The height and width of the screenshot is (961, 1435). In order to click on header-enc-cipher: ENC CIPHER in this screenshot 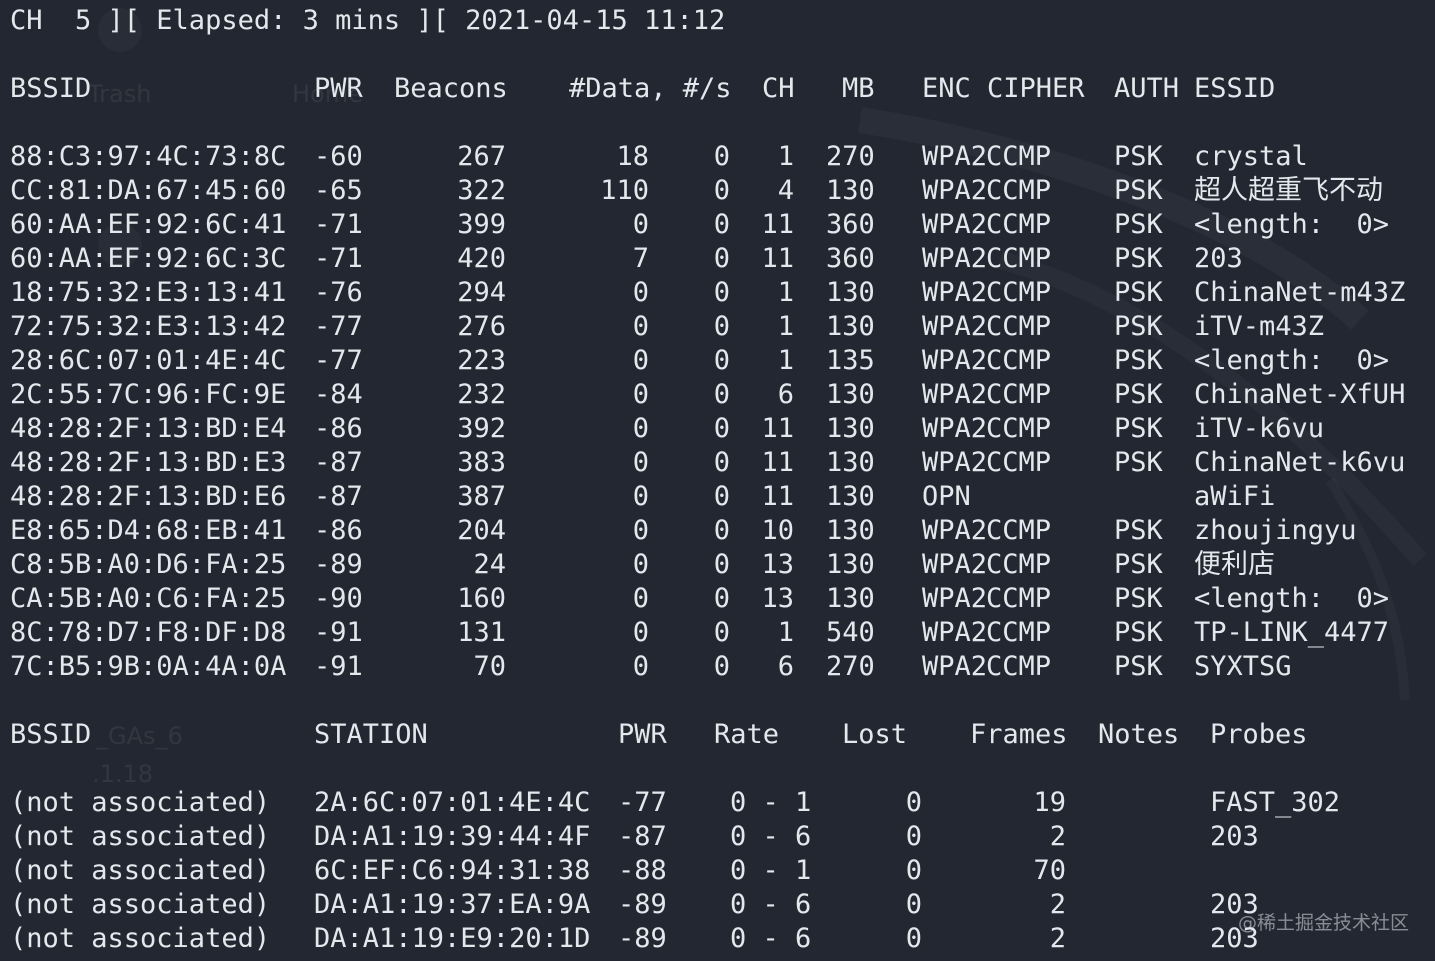, I will do `click(1003, 88)`.